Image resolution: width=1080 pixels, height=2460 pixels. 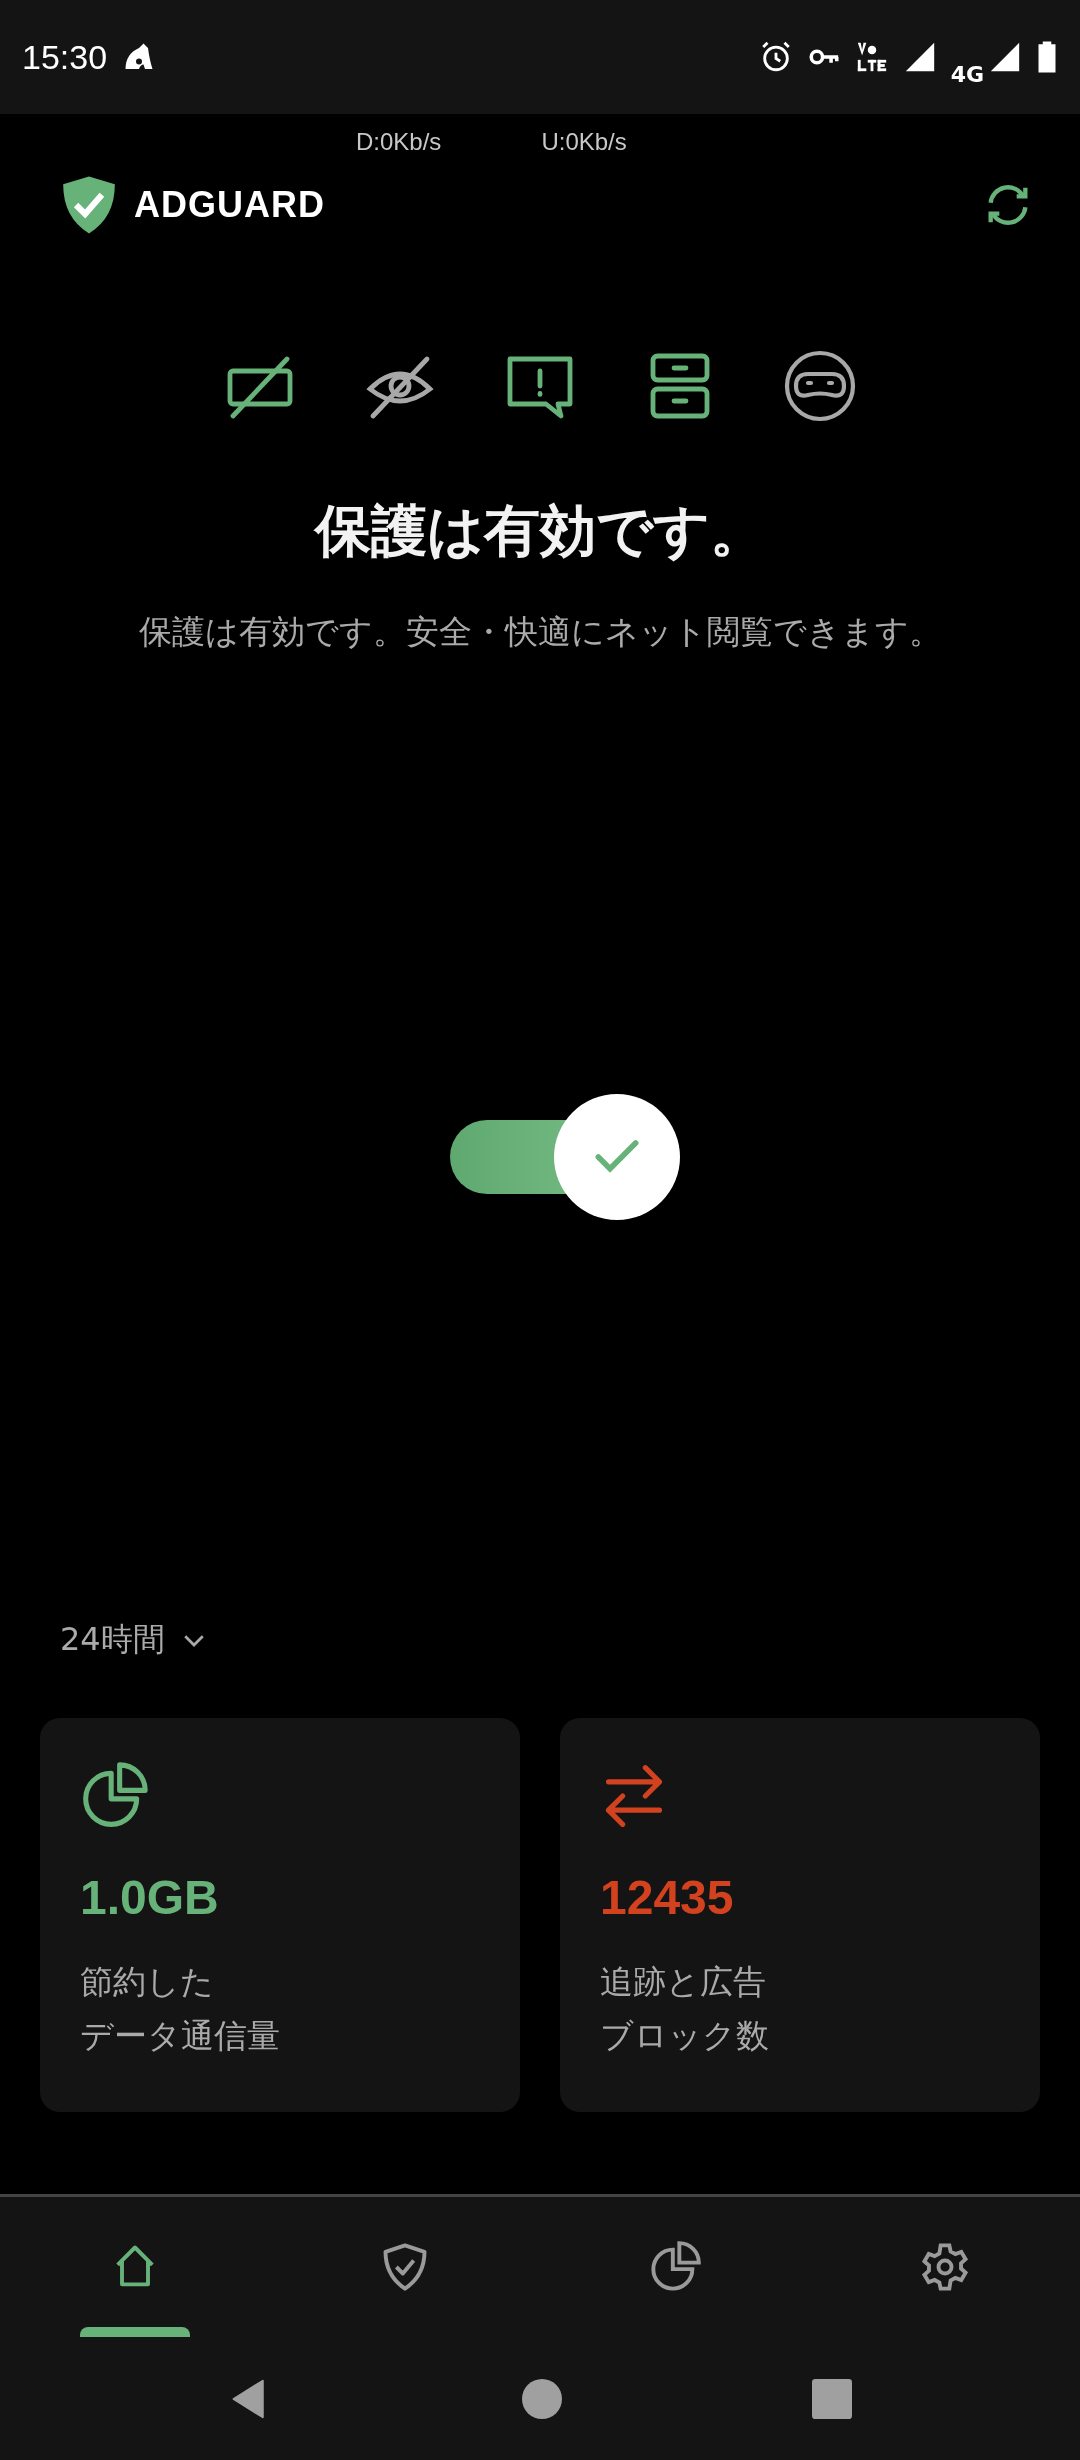 What do you see at coordinates (1047, 57) in the screenshot?
I see `battery-icon` at bounding box center [1047, 57].